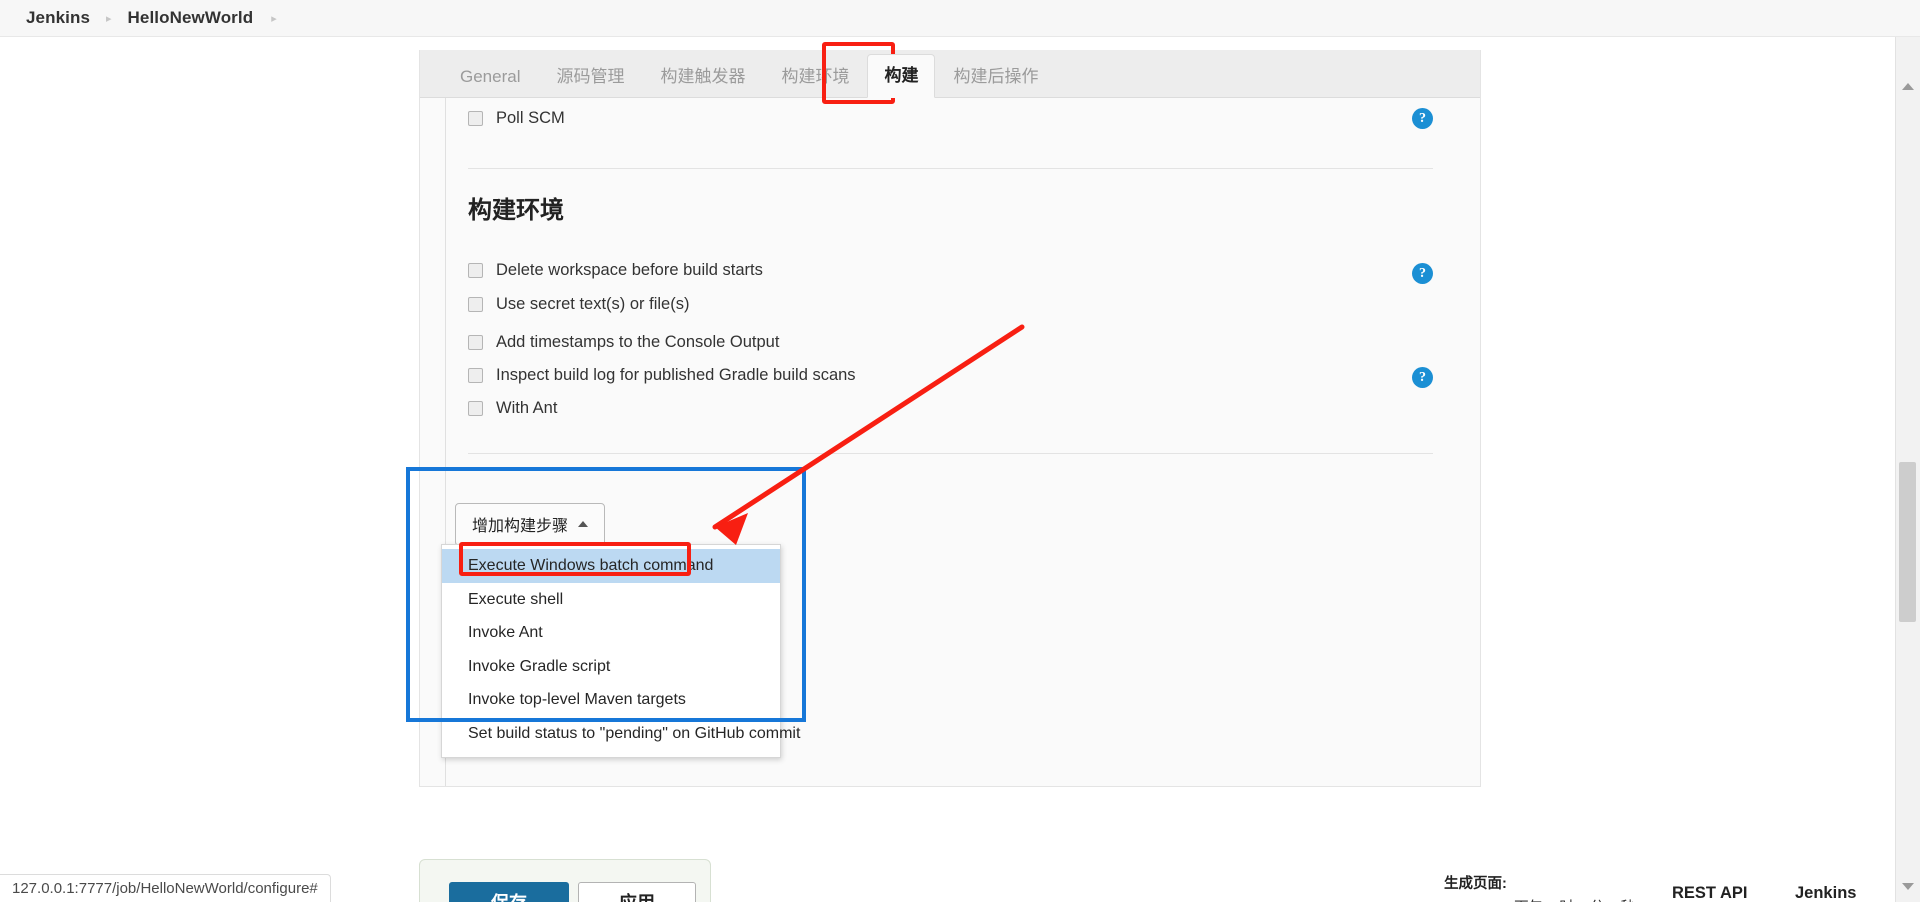  What do you see at coordinates (590, 82) in the screenshot?
I see `tab-source-management: 源码管理` at bounding box center [590, 82].